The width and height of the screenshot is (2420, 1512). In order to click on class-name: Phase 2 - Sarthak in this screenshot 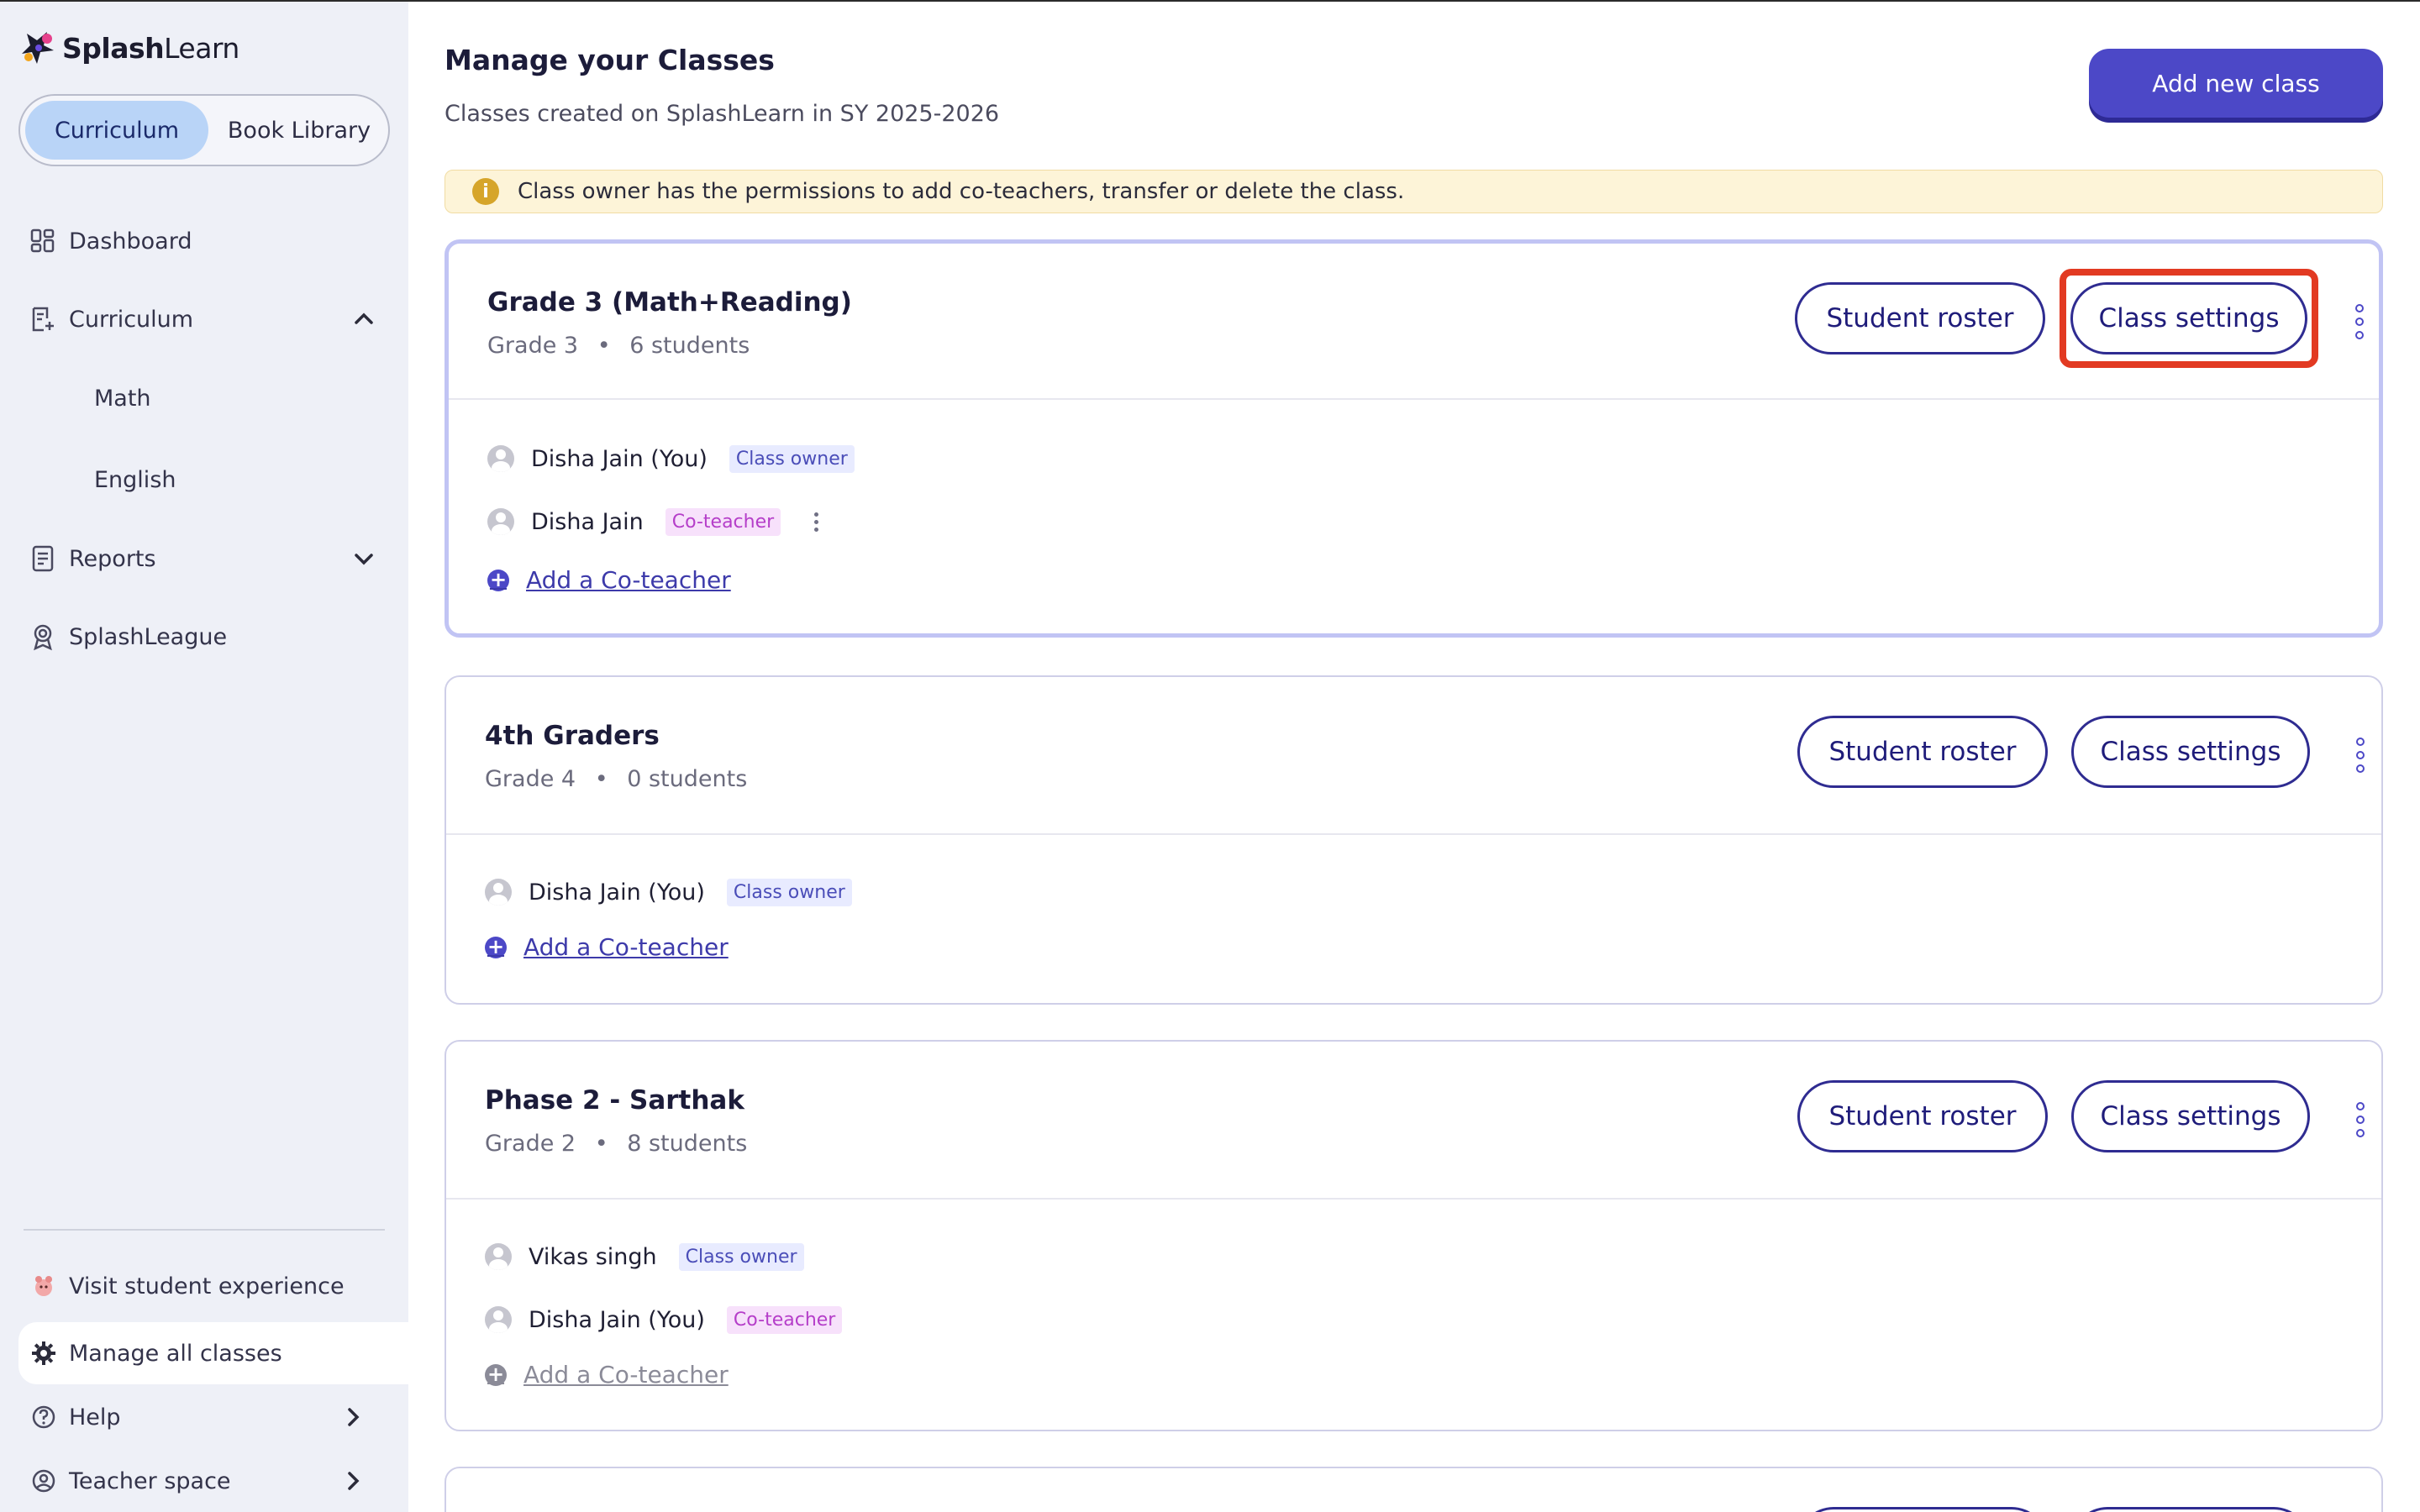, I will do `click(614, 1100)`.